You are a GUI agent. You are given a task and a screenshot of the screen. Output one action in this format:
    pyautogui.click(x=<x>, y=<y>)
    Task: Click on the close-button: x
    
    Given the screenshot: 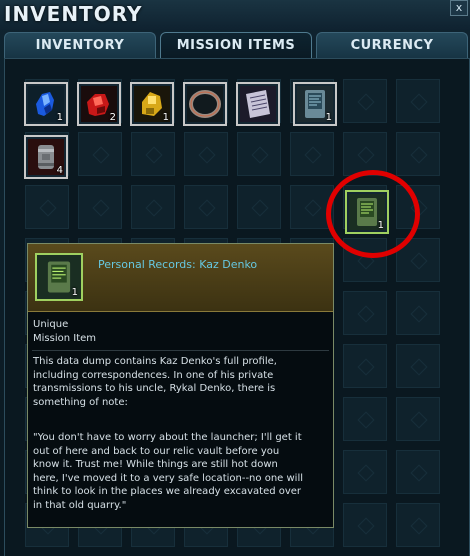 What is the action you would take?
    pyautogui.click(x=459, y=8)
    